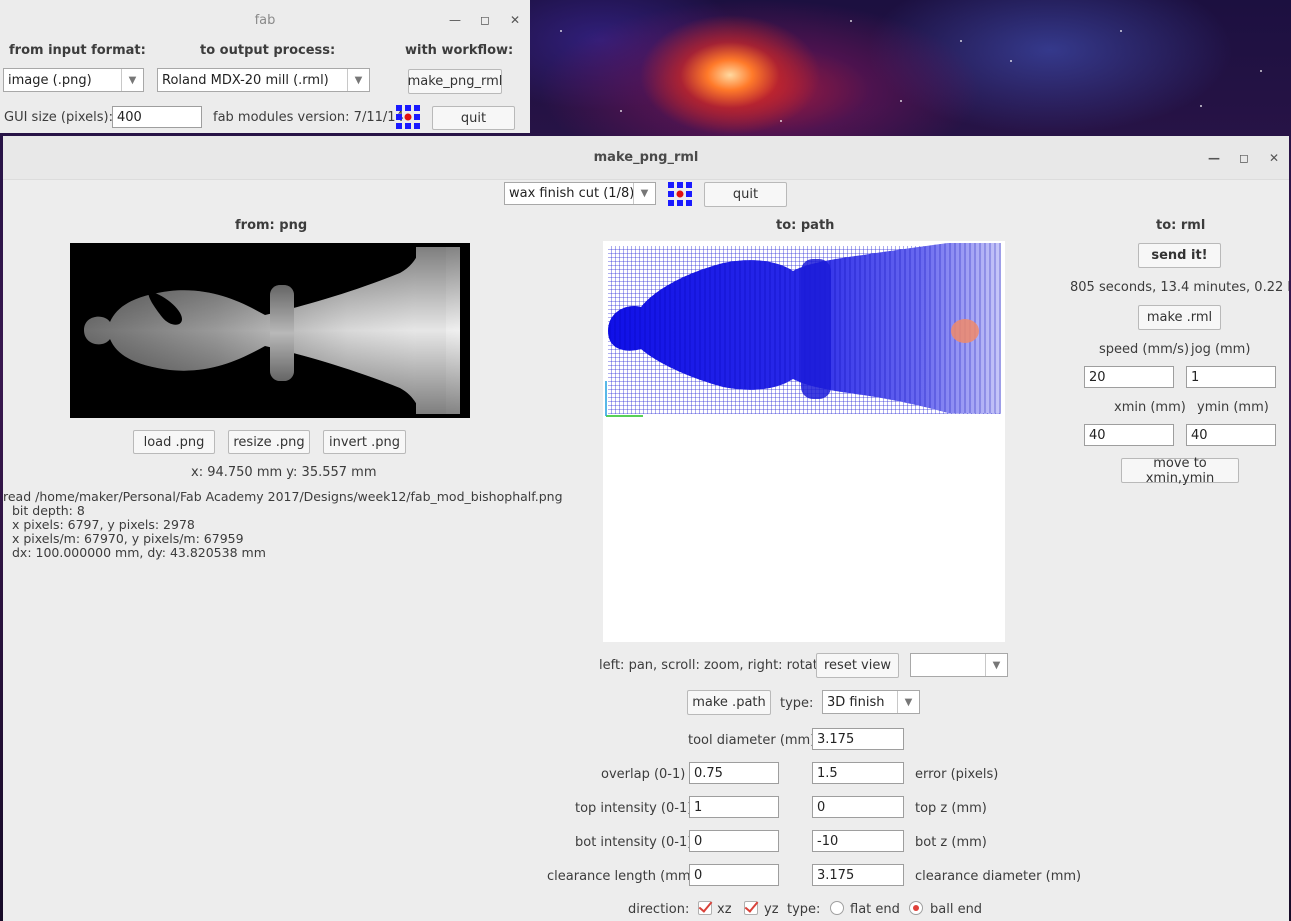  I want to click on gui-size-input, so click(157, 117).